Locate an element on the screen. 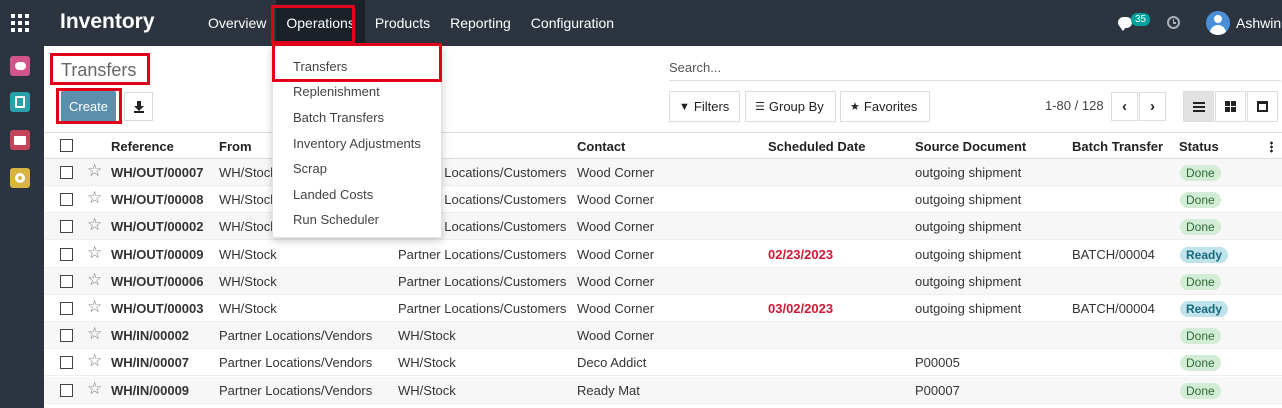  settings-app-icon is located at coordinates (20, 178).